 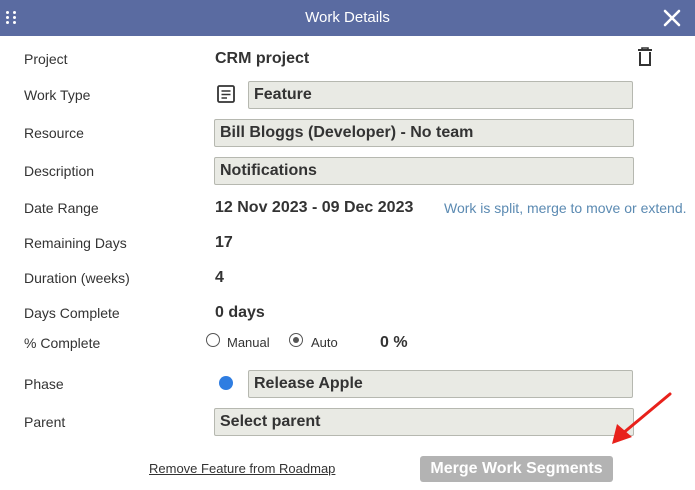 I want to click on manual-radio, so click(x=213, y=340).